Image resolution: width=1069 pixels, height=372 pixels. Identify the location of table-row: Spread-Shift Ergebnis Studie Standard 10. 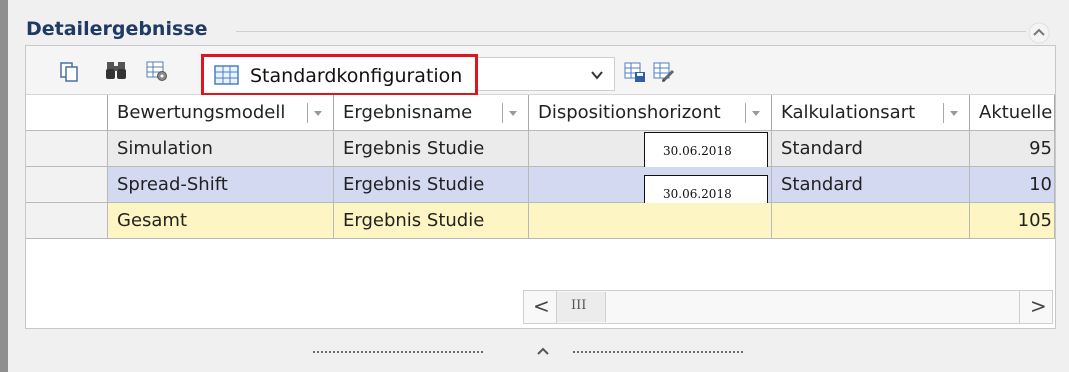
(540, 185).